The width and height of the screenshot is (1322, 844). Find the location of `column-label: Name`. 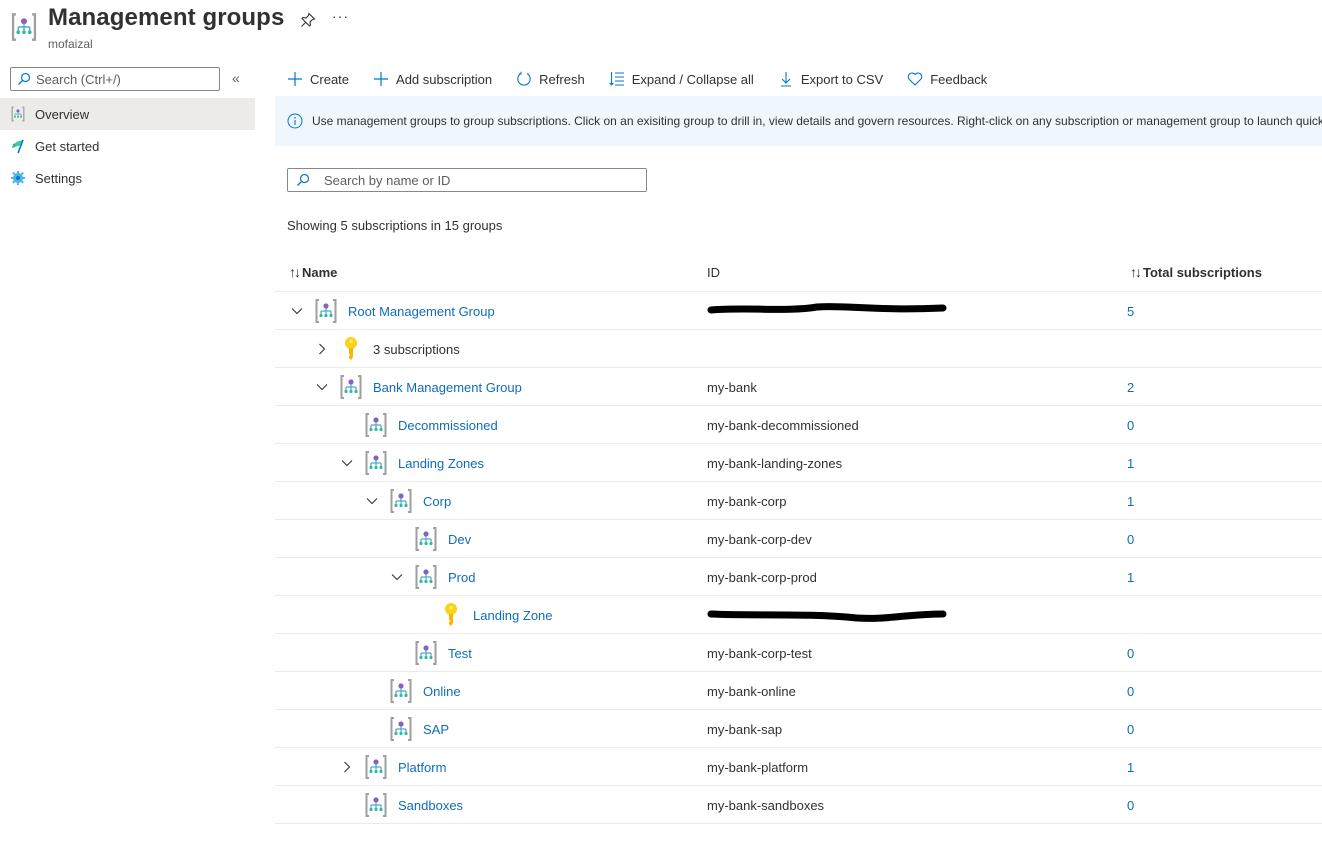

column-label: Name is located at coordinates (320, 272).